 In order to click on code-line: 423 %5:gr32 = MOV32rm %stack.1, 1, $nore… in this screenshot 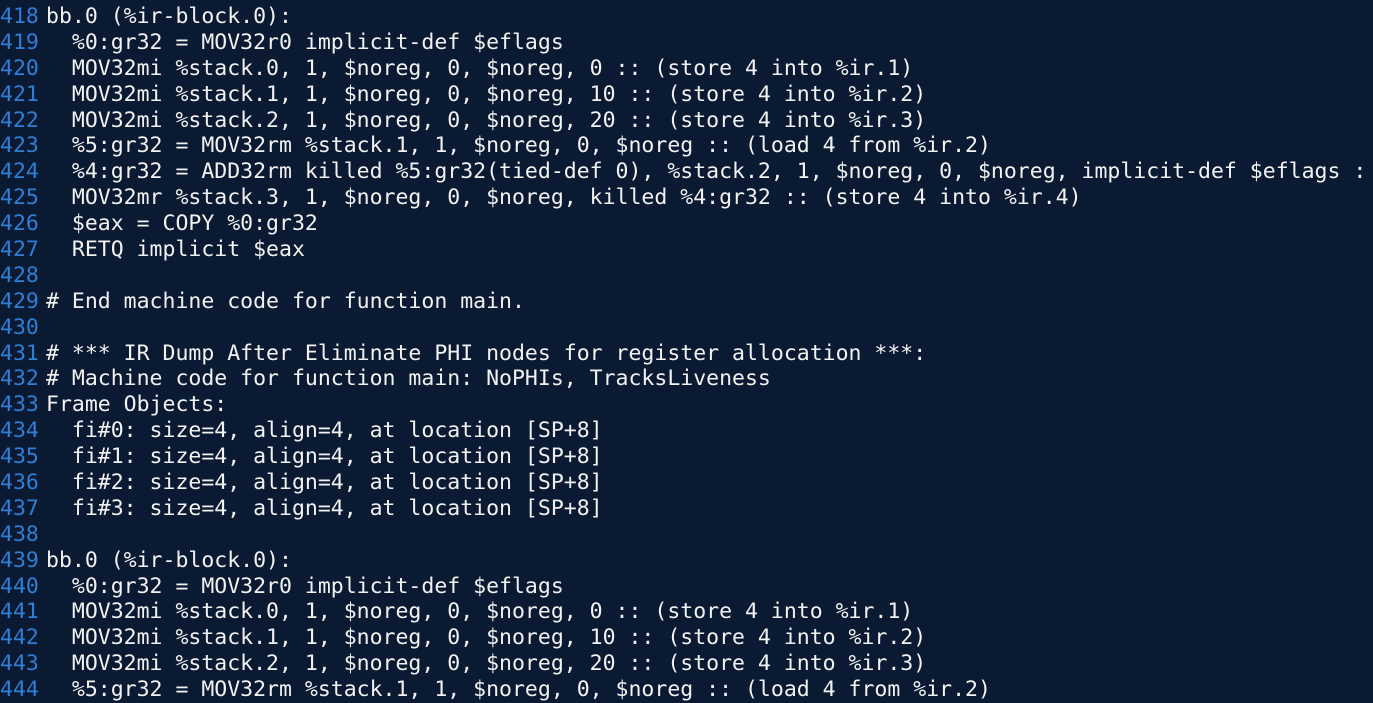, I will do `click(686, 146)`.